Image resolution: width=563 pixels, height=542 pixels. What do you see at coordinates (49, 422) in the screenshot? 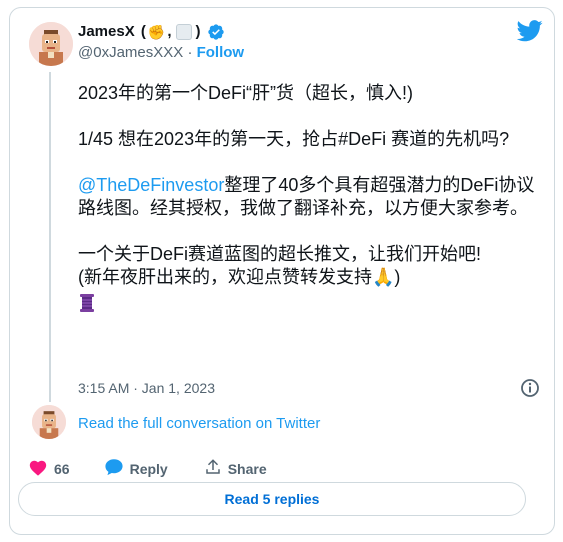
I see `thread-avatar` at bounding box center [49, 422].